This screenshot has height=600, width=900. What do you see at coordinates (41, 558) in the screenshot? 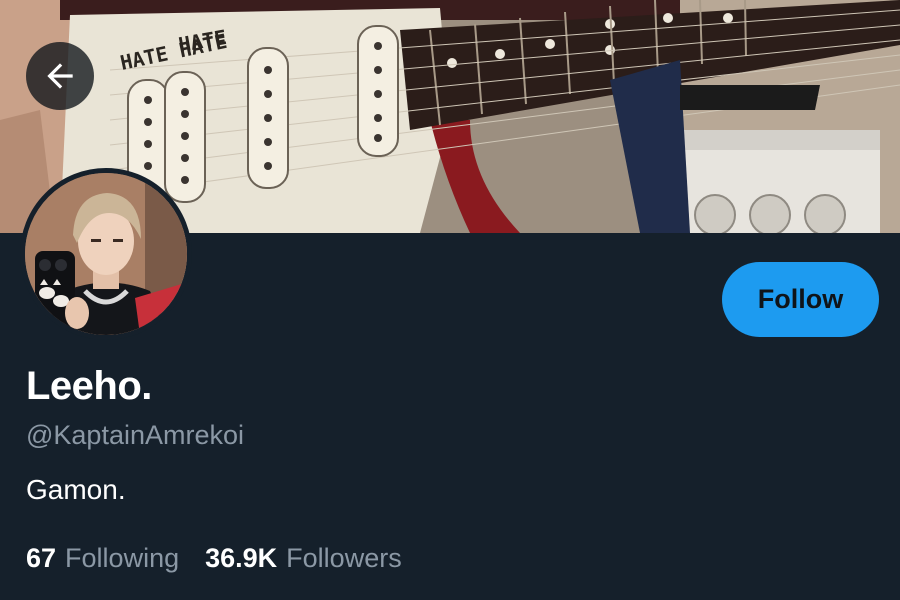
I see `following-count: 67` at bounding box center [41, 558].